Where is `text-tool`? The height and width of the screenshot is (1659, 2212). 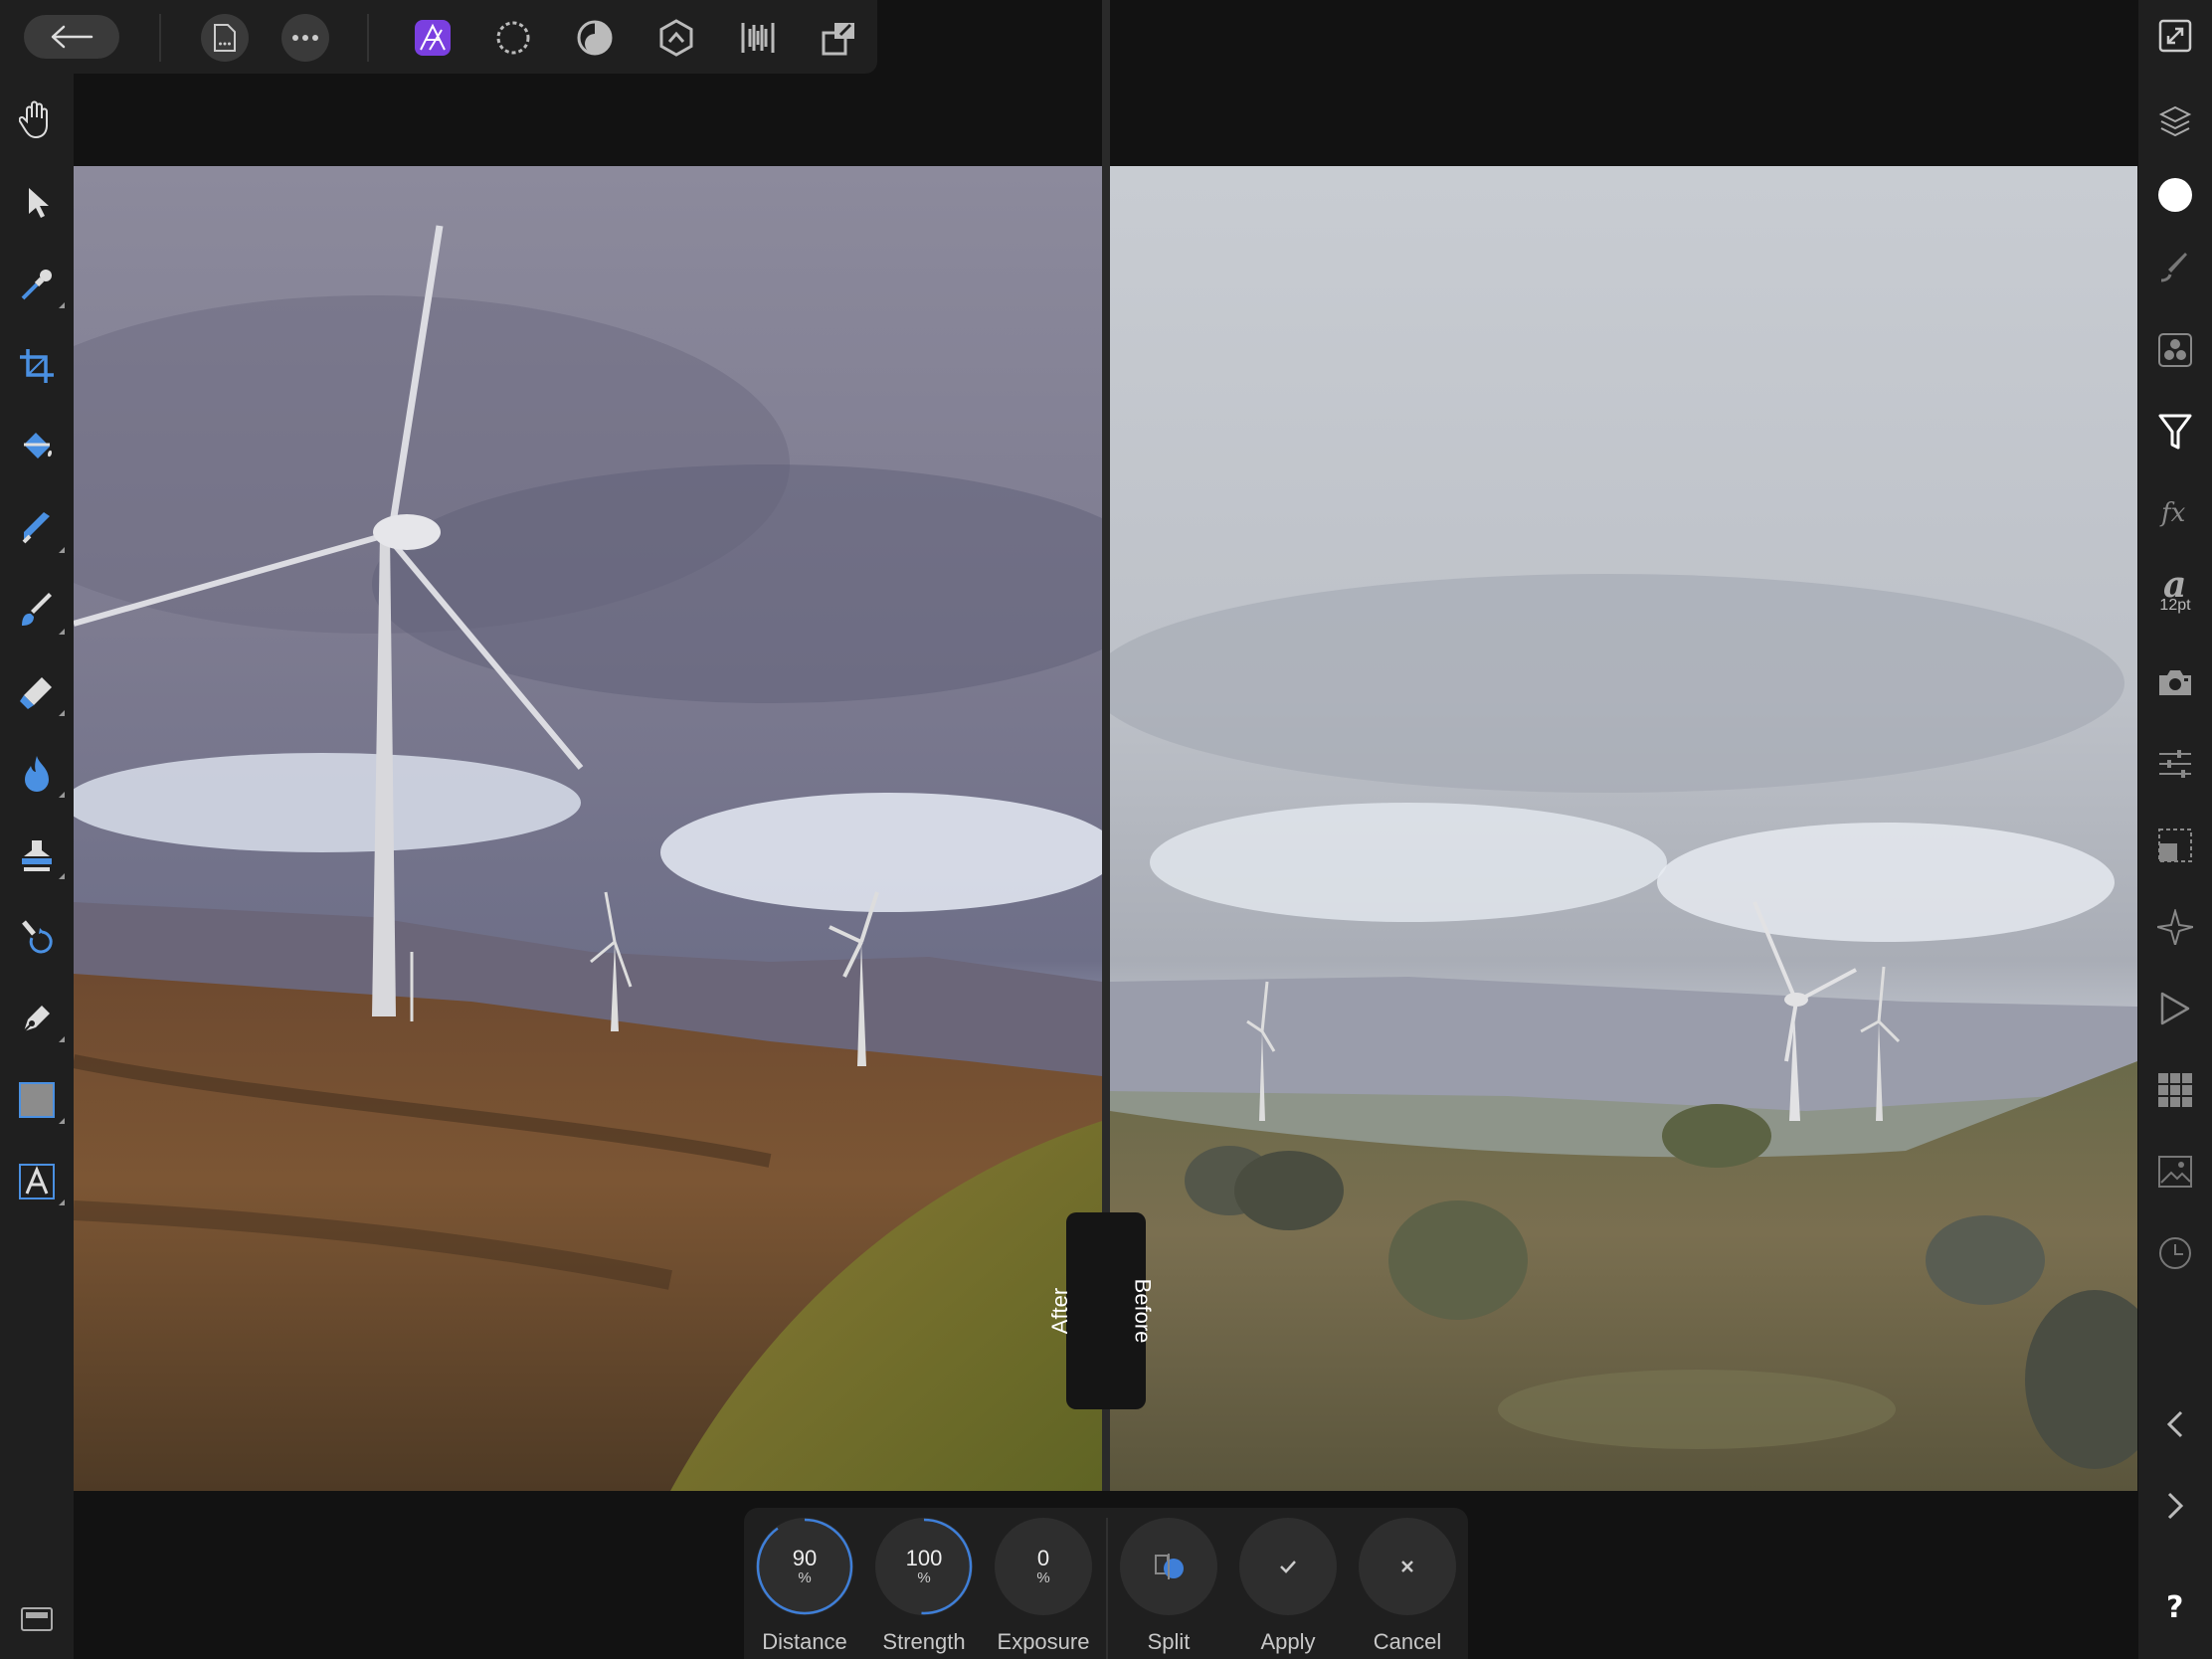
text-tool is located at coordinates (39, 1181).